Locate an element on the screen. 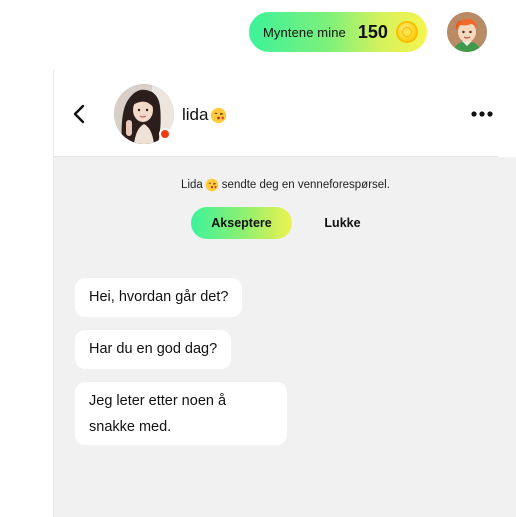 The image size is (516, 517). coin-icon is located at coordinates (407, 32).